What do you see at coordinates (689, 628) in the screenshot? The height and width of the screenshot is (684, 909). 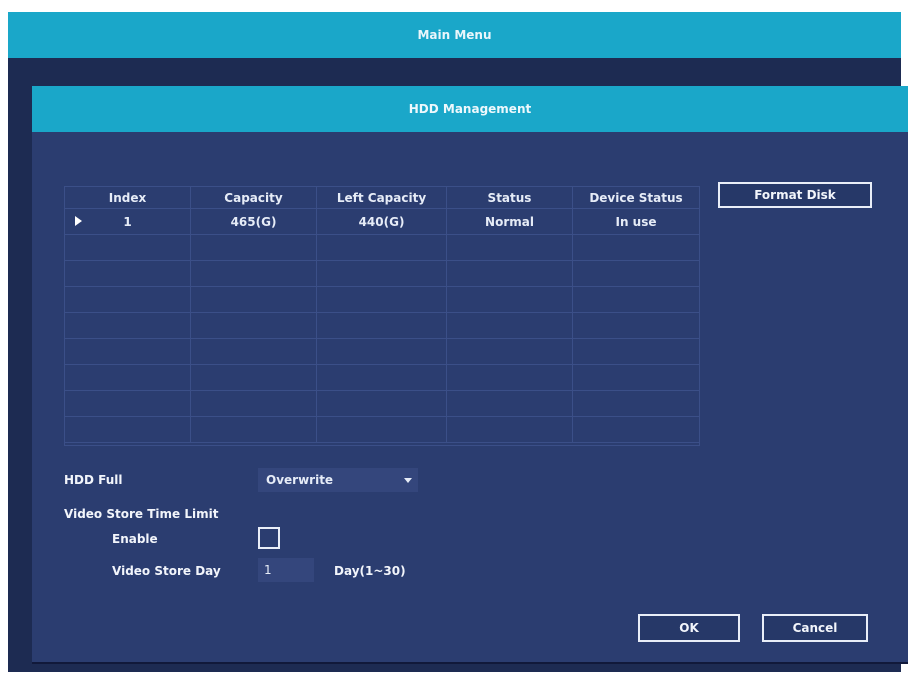 I see `ok-button: OK` at bounding box center [689, 628].